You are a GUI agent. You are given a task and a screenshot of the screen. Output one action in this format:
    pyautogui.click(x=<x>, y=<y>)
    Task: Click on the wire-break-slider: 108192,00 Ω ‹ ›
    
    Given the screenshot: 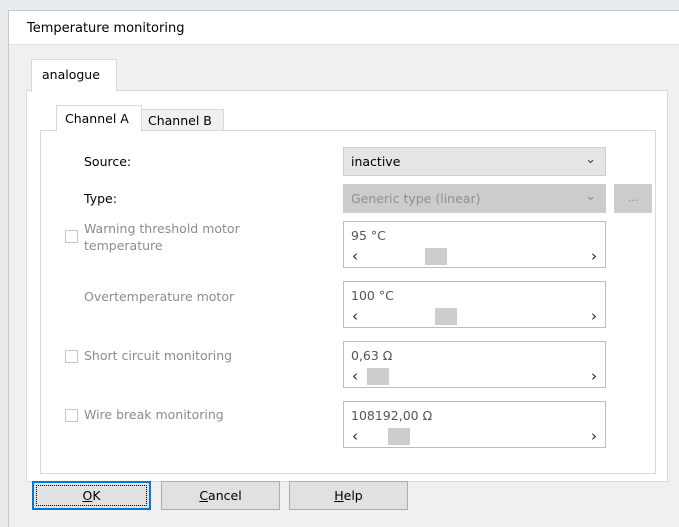 What is the action you would take?
    pyautogui.click(x=474, y=424)
    